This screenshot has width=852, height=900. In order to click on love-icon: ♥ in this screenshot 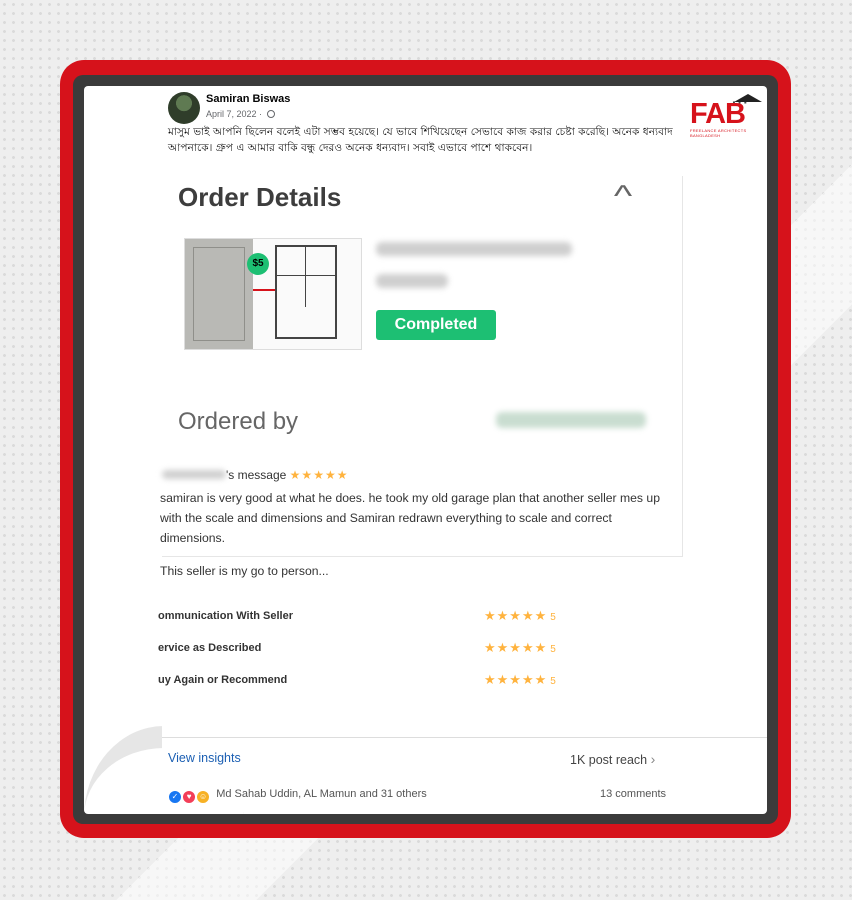, I will do `click(189, 797)`.